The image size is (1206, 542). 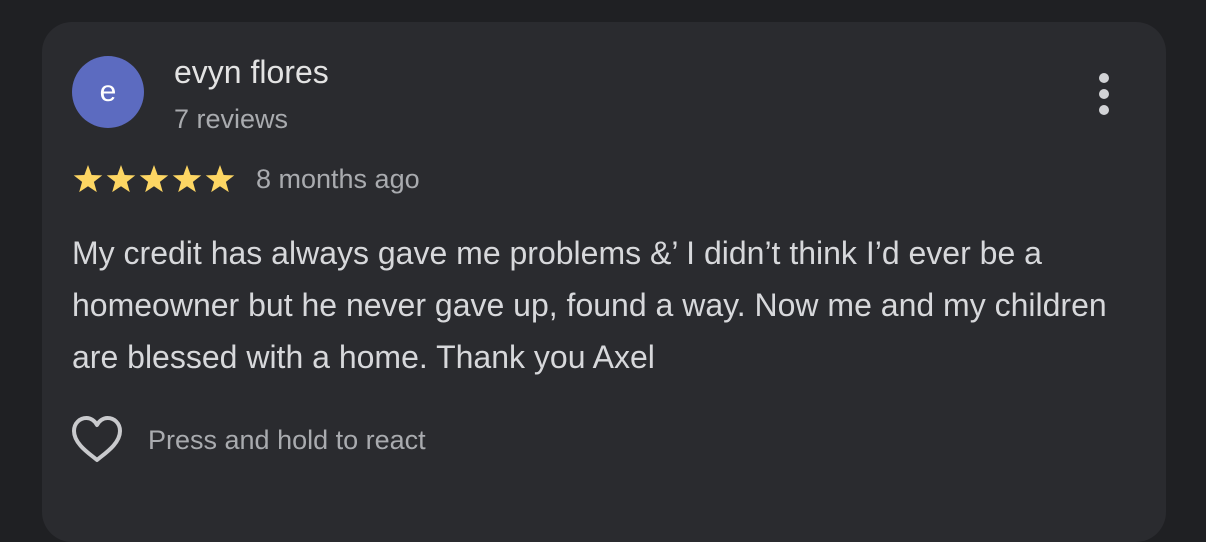 What do you see at coordinates (231, 119) in the screenshot?
I see `author-review-count: 7 reviews` at bounding box center [231, 119].